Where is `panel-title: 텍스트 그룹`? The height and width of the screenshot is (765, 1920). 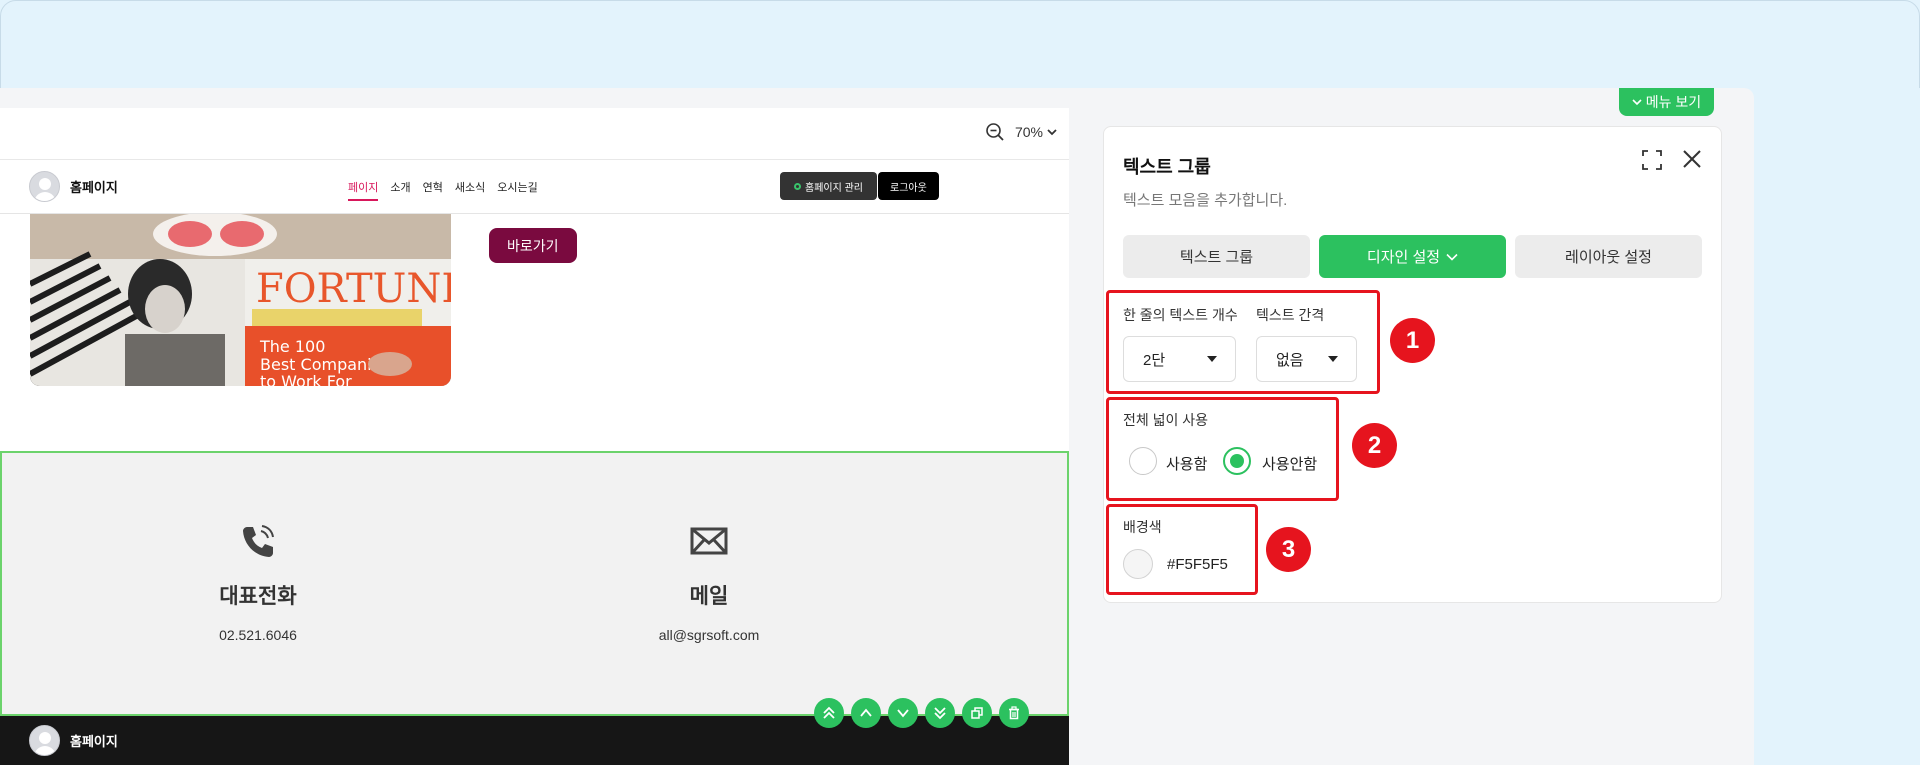
panel-title: 텍스트 그룹 is located at coordinates (1167, 167).